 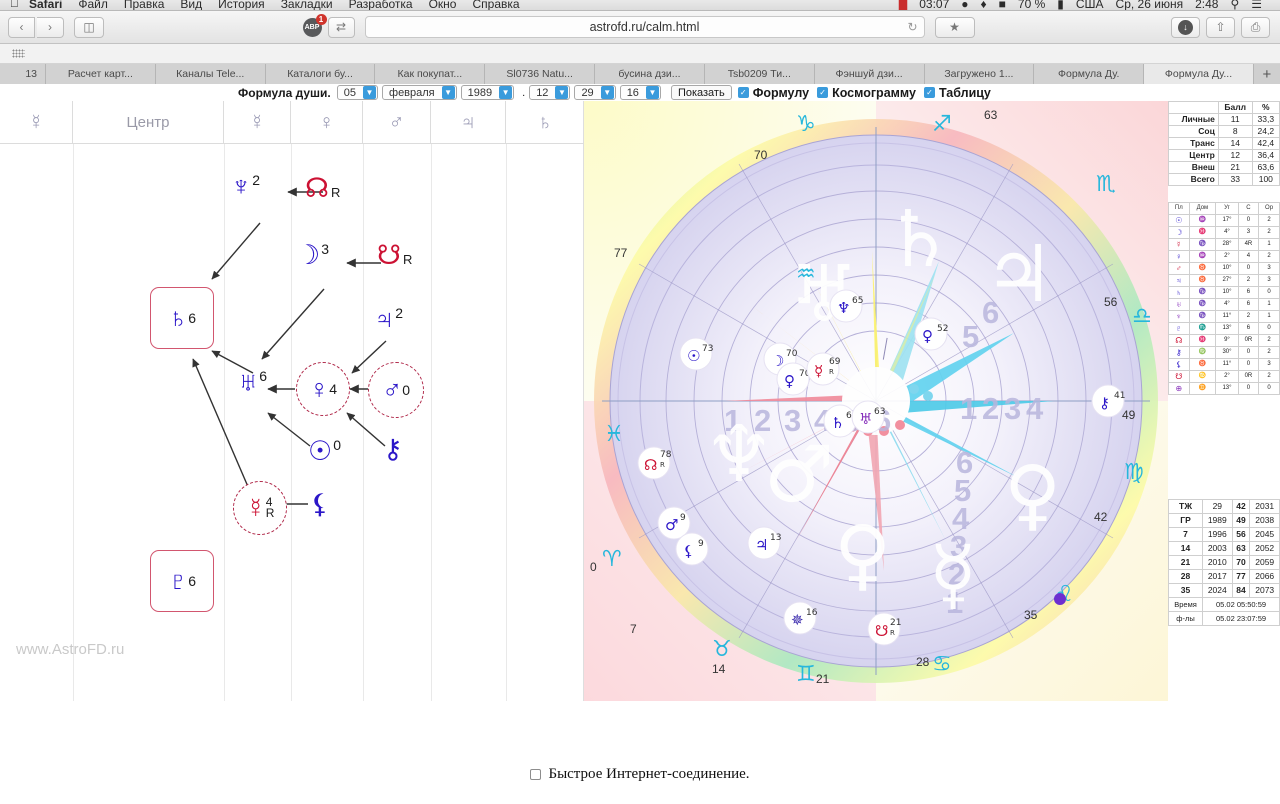 What do you see at coordinates (1150, 5) in the screenshot?
I see `menu-status-date: Ср, 26 июня` at bounding box center [1150, 5].